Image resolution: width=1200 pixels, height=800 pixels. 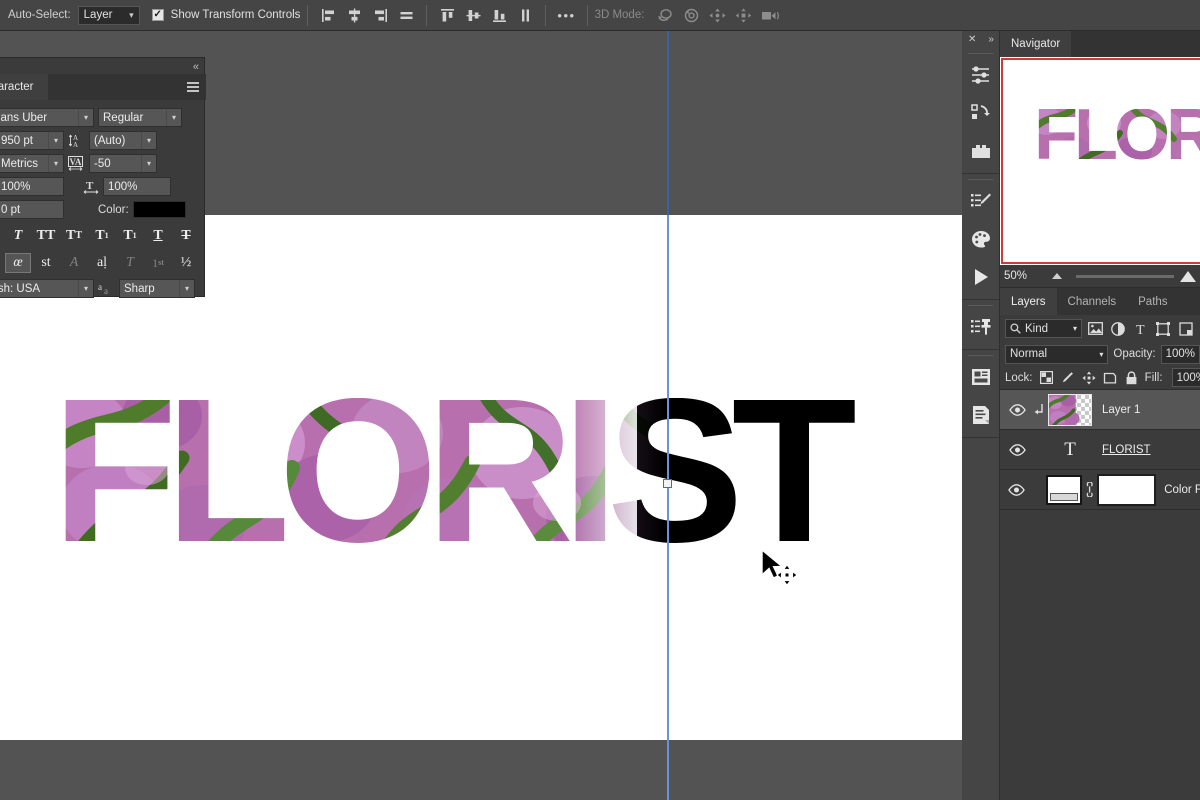 What do you see at coordinates (1070, 409) in the screenshot?
I see `layer-thumbnail` at bounding box center [1070, 409].